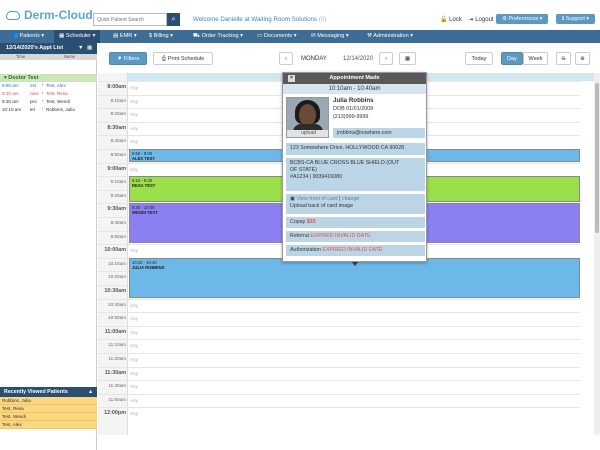 The height and width of the screenshot is (450, 600). What do you see at coordinates (471, 20) in the screenshot?
I see `logout-icon: ⇥` at bounding box center [471, 20].